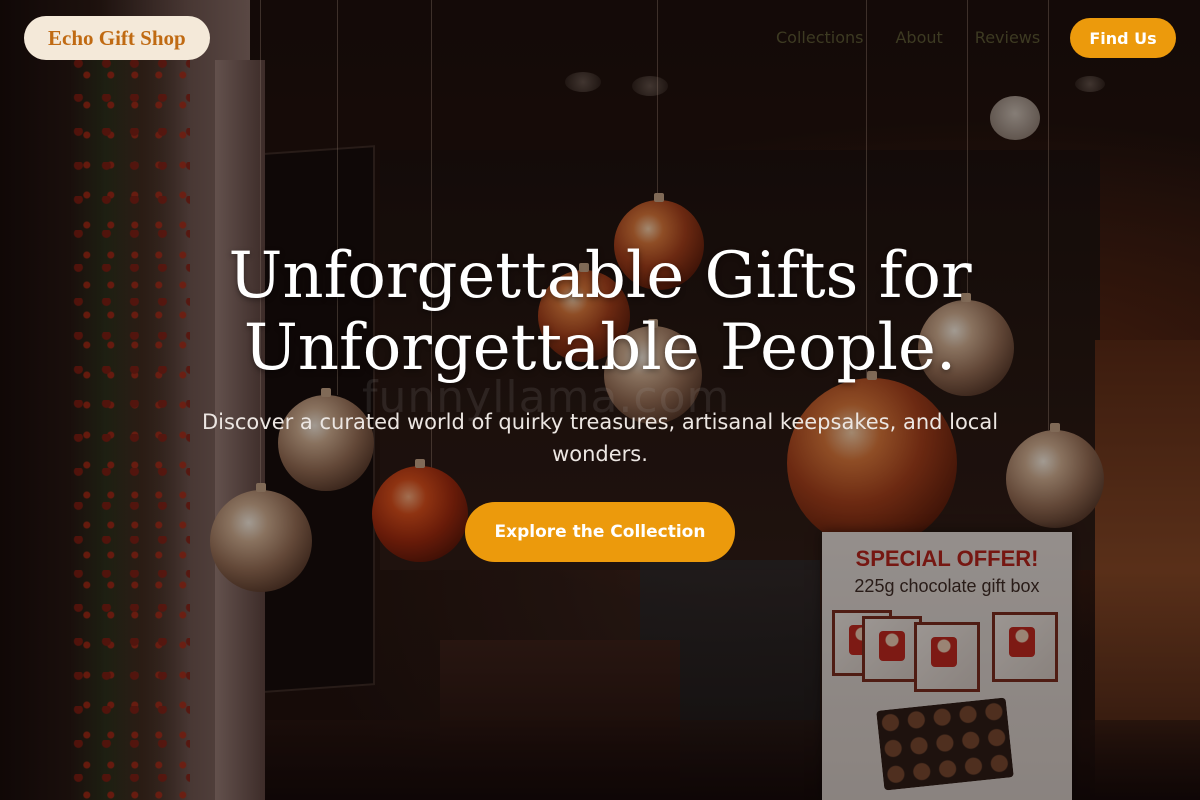  I want to click on main-nav: Collections About Reviews, so click(908, 37).